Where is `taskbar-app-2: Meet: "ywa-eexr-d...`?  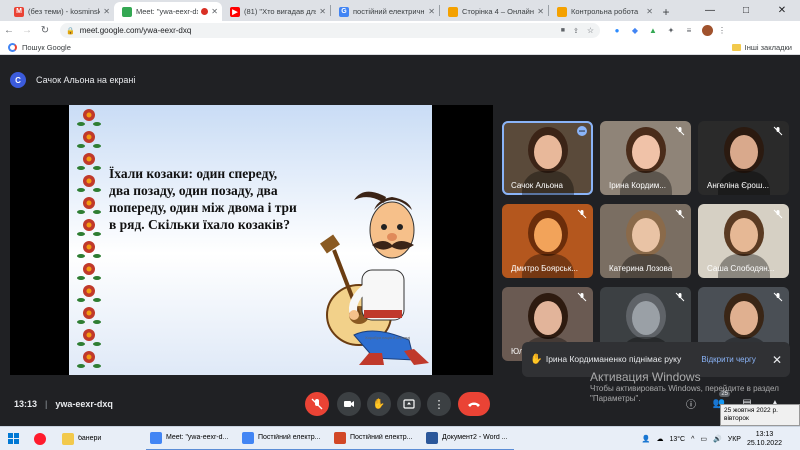 taskbar-app-2: Meet: "ywa-eexr-d... is located at coordinates (192, 438).